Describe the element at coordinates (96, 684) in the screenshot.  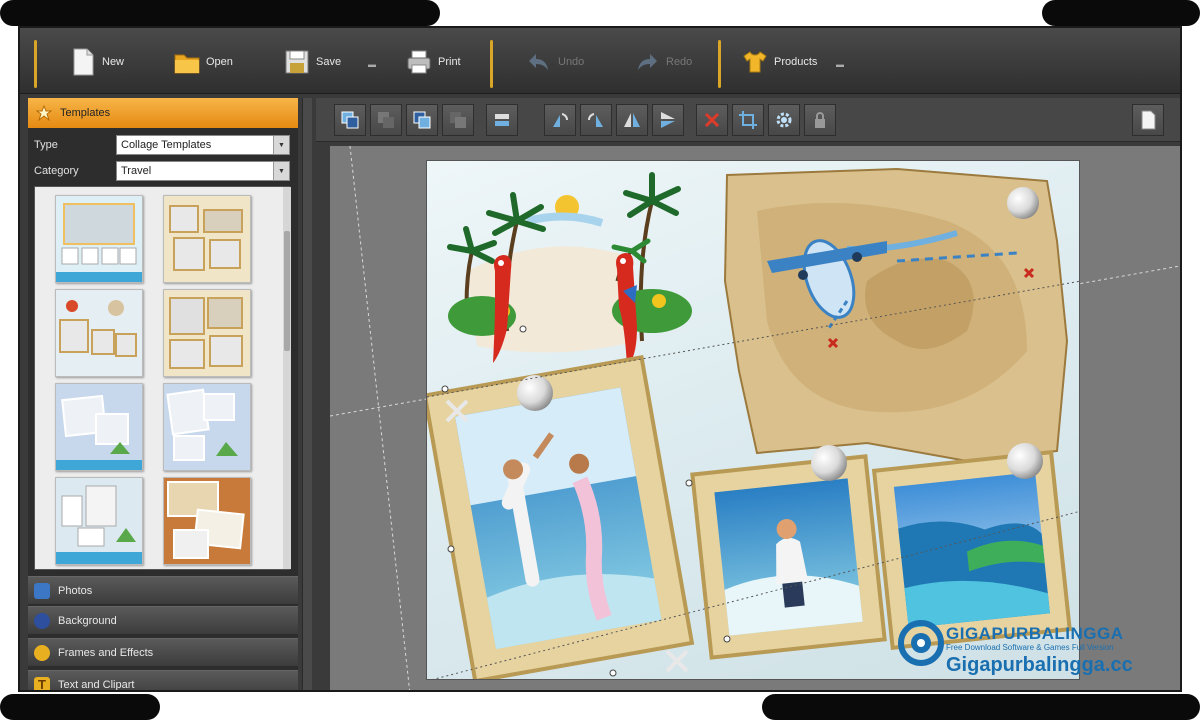
I see `text-label: Text and Clipart` at that location.